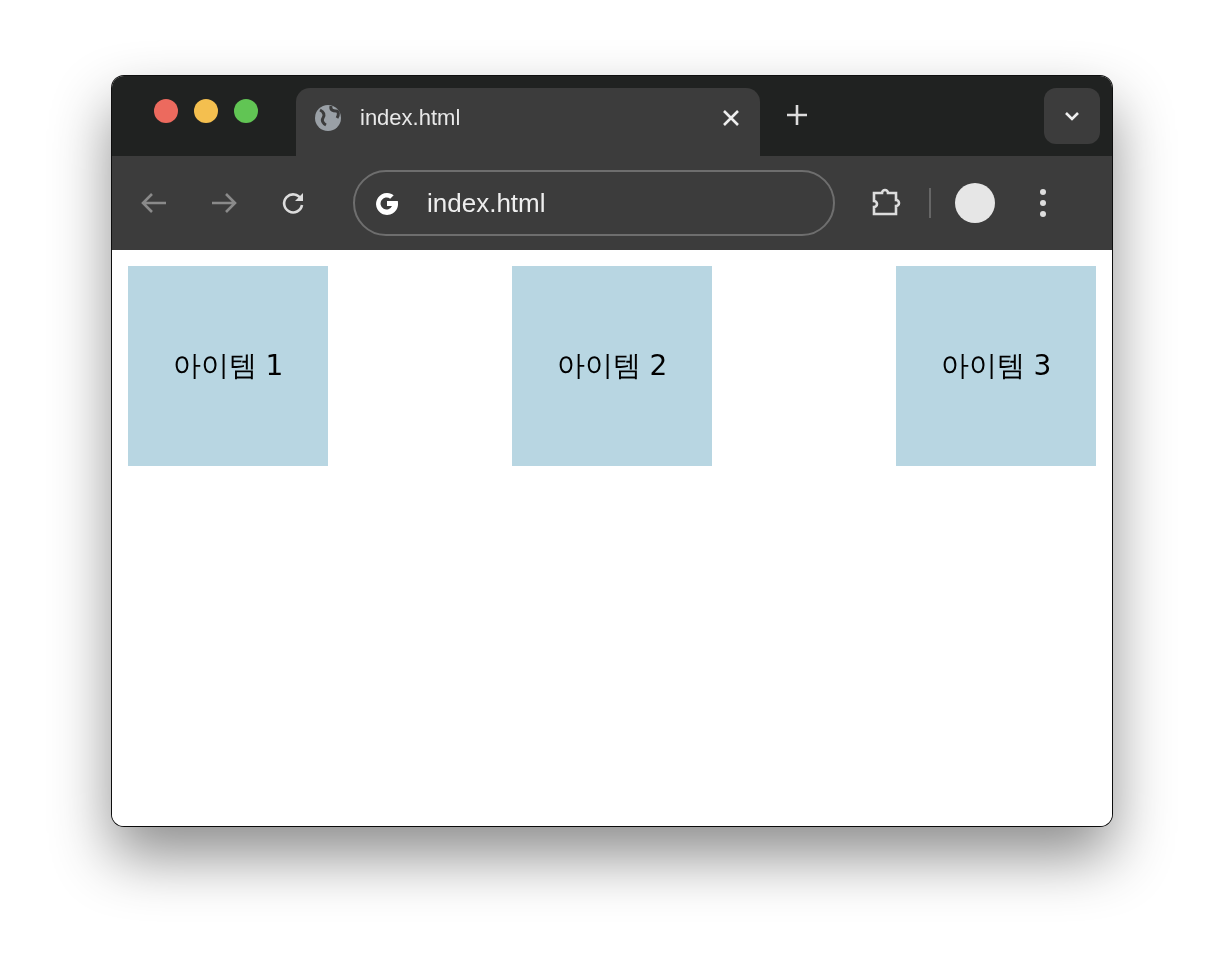  Describe the element at coordinates (293, 203) in the screenshot. I see `reload-icon` at that location.